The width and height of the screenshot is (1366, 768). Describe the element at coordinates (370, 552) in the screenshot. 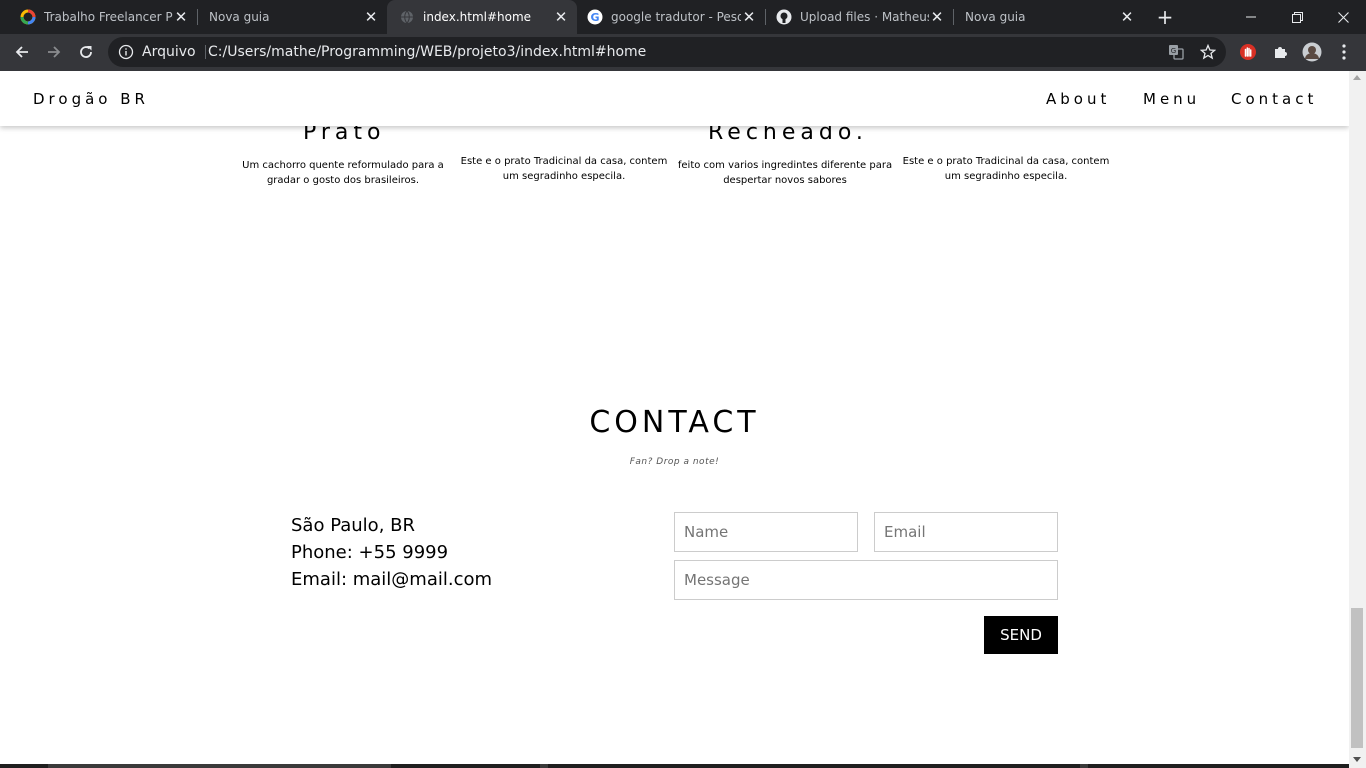

I see `contact-phone: Phone: +55 9999` at that location.